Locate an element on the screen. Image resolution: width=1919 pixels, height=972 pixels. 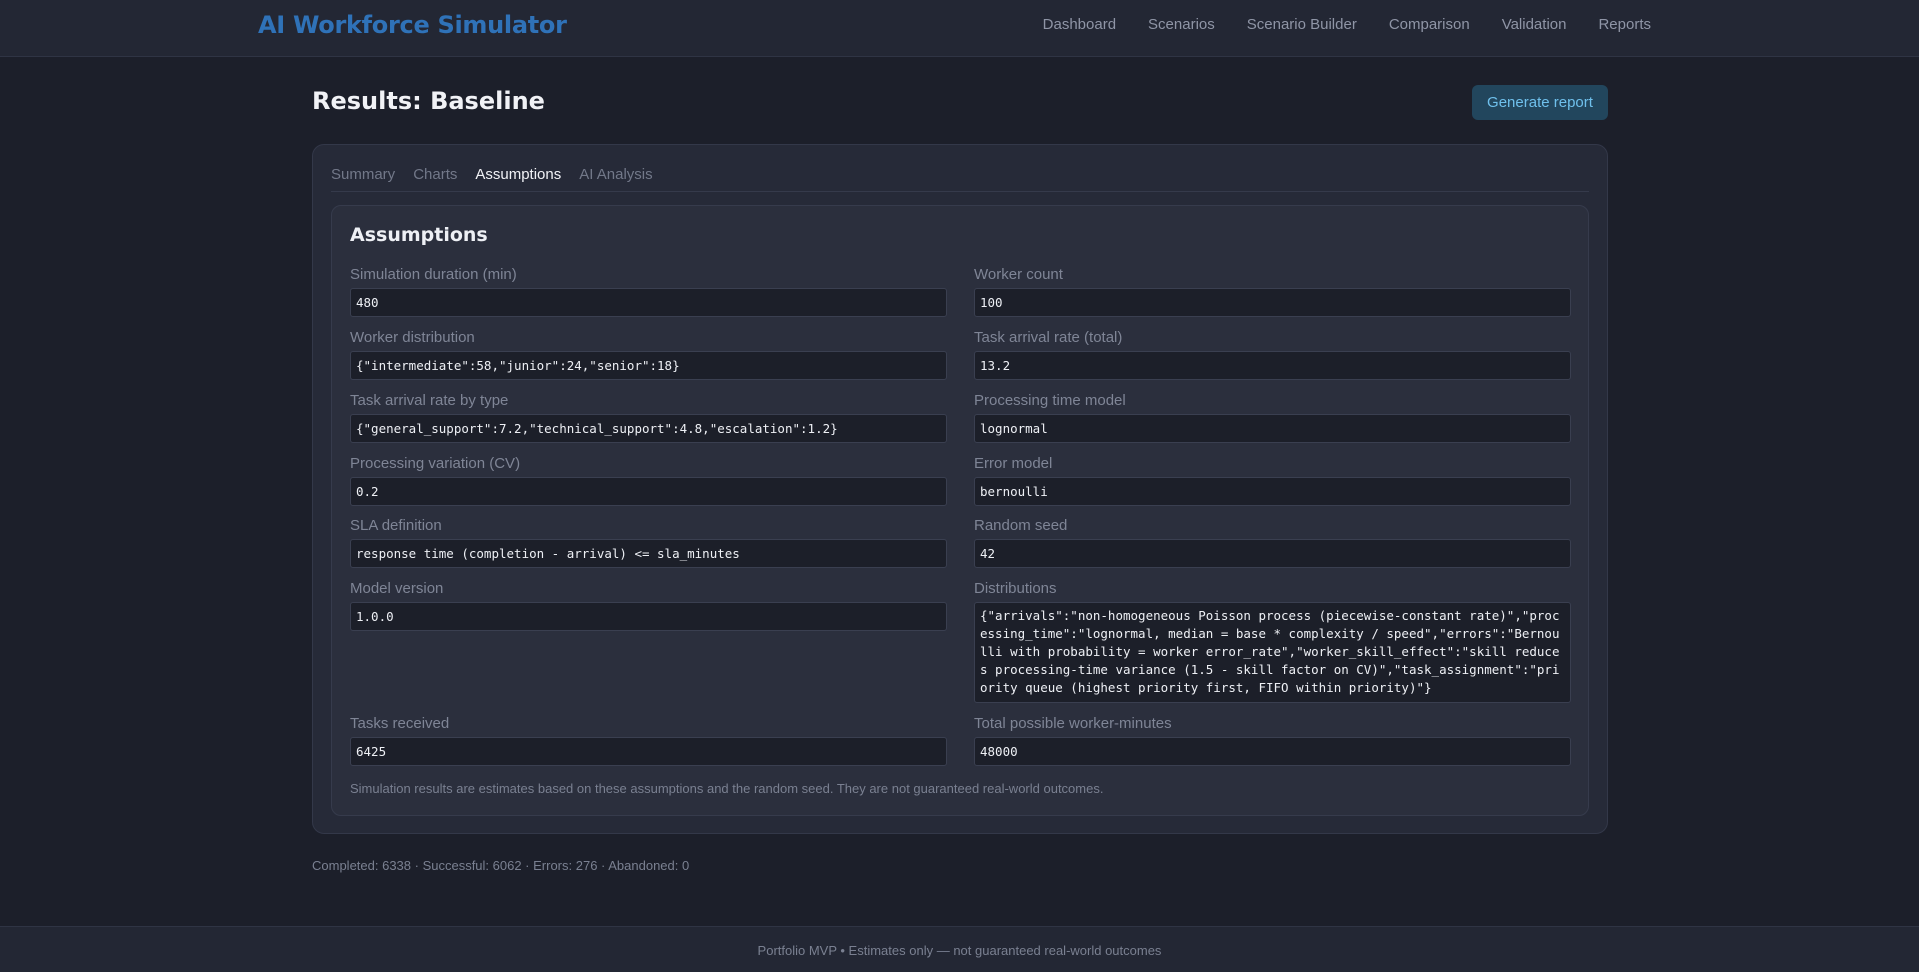
nav-scenario-builder: Scenario Builder is located at coordinates (1302, 24).